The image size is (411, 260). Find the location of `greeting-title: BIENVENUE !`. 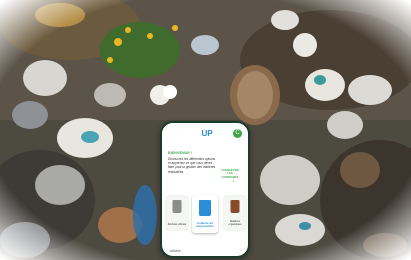

greeting-title: BIENVENUE ! is located at coordinates (180, 153).